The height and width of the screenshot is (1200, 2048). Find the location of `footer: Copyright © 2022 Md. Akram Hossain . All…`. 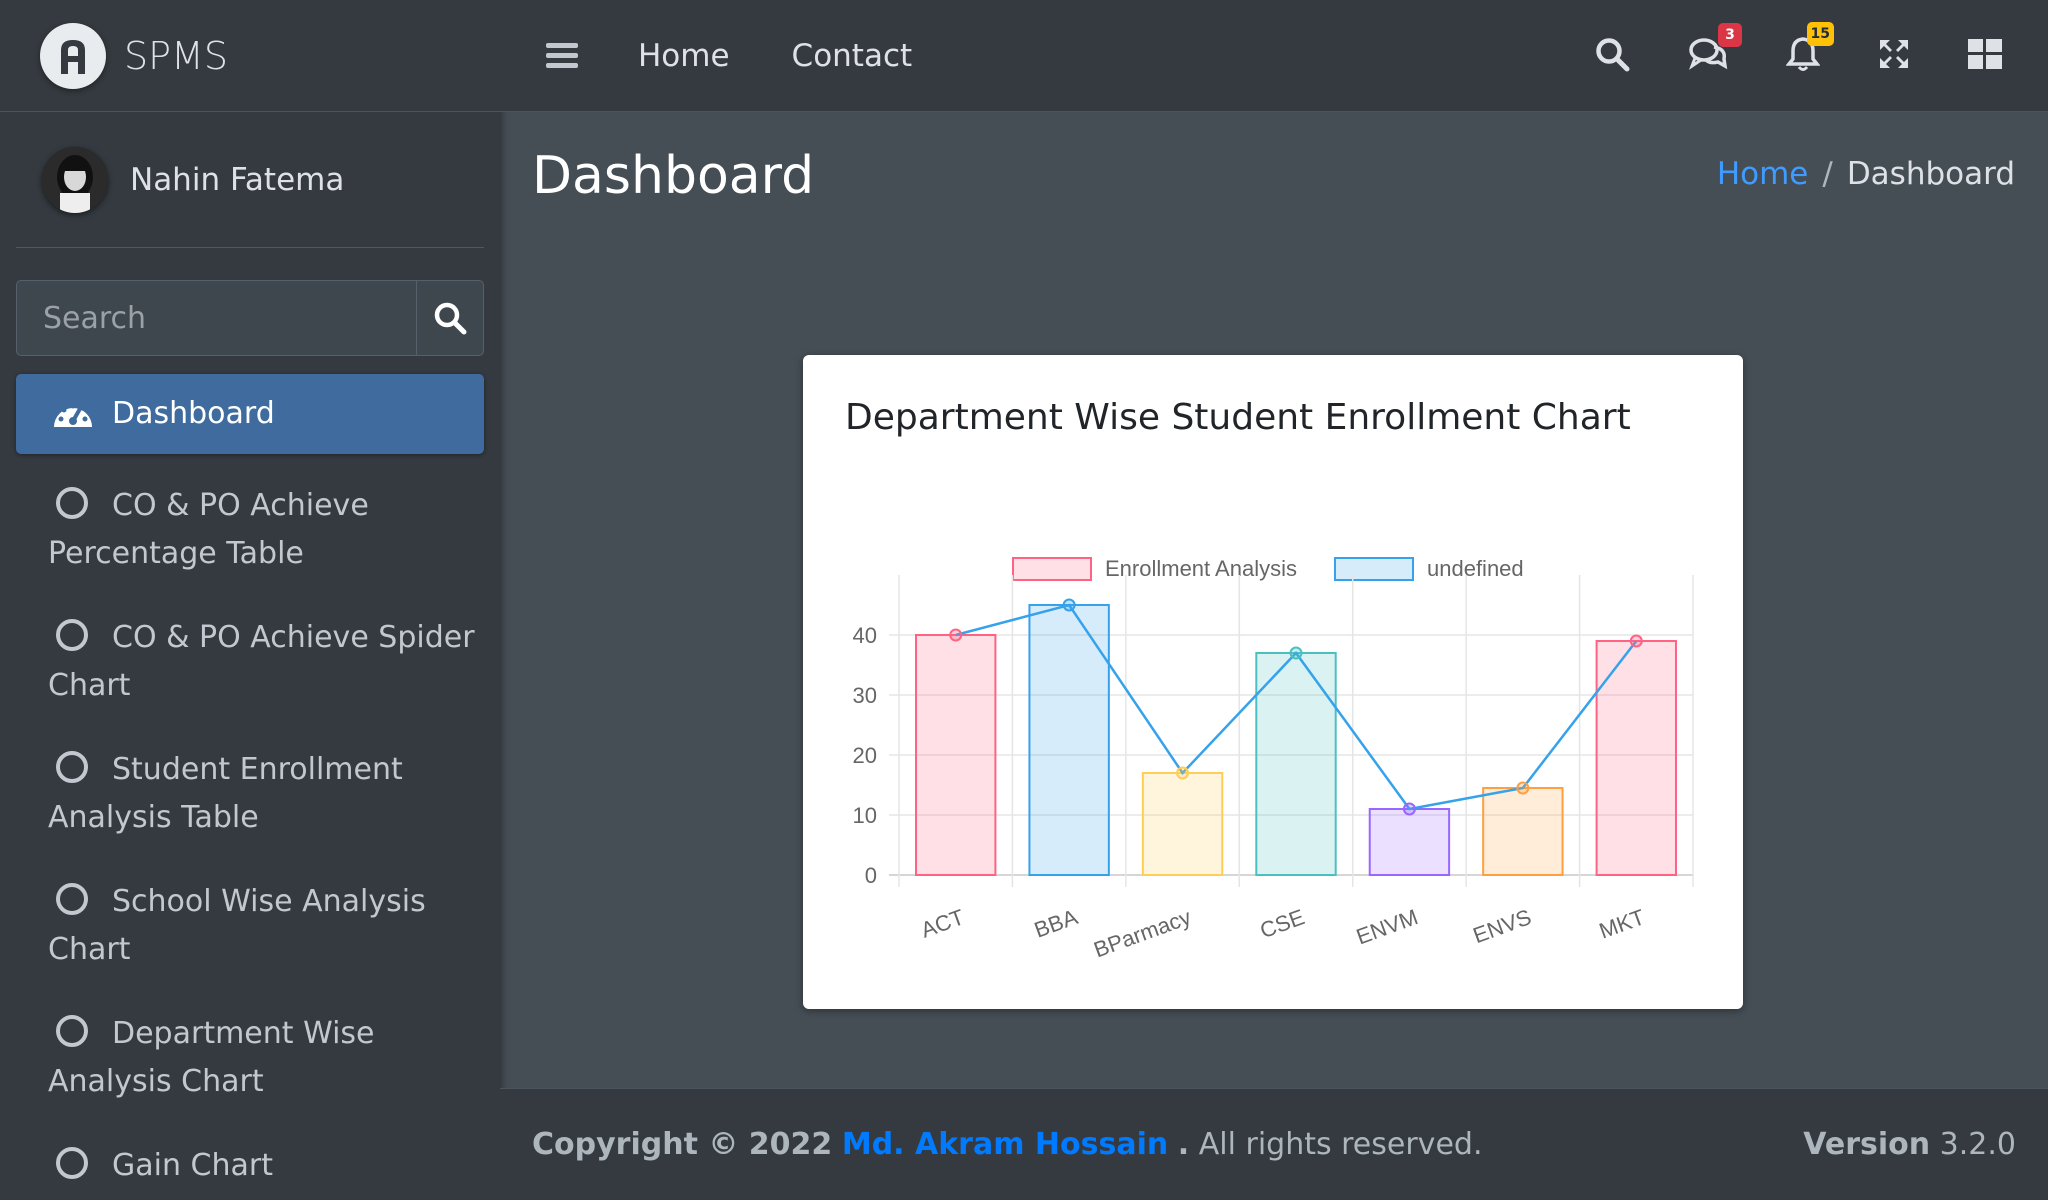

footer: Copyright © 2022 Md. Akram Hossain . All… is located at coordinates (1274, 1144).